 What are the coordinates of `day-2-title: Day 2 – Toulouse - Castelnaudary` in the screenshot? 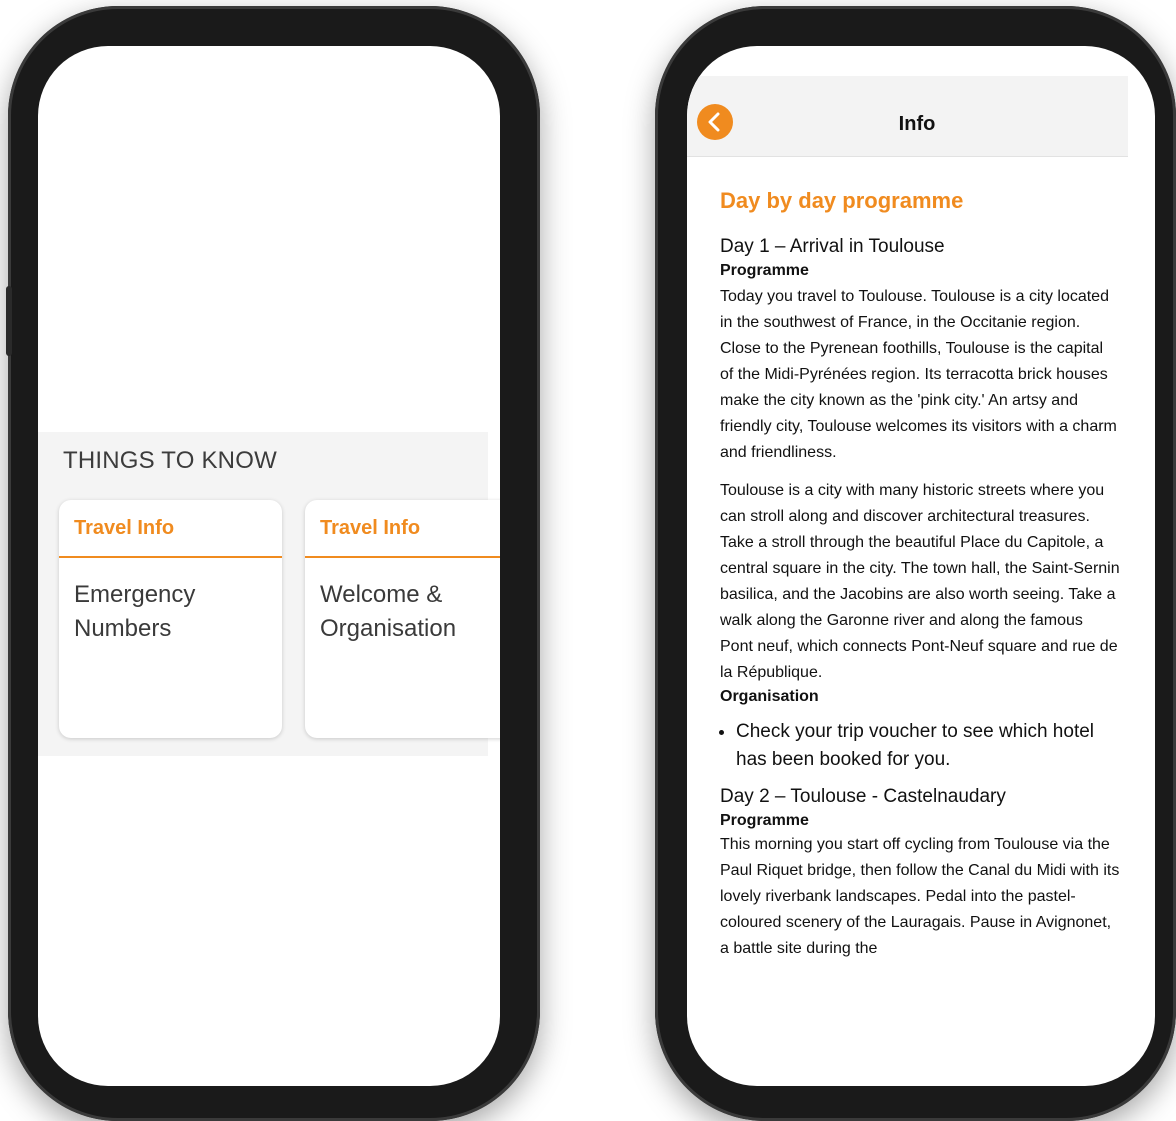 It's located at (863, 796).